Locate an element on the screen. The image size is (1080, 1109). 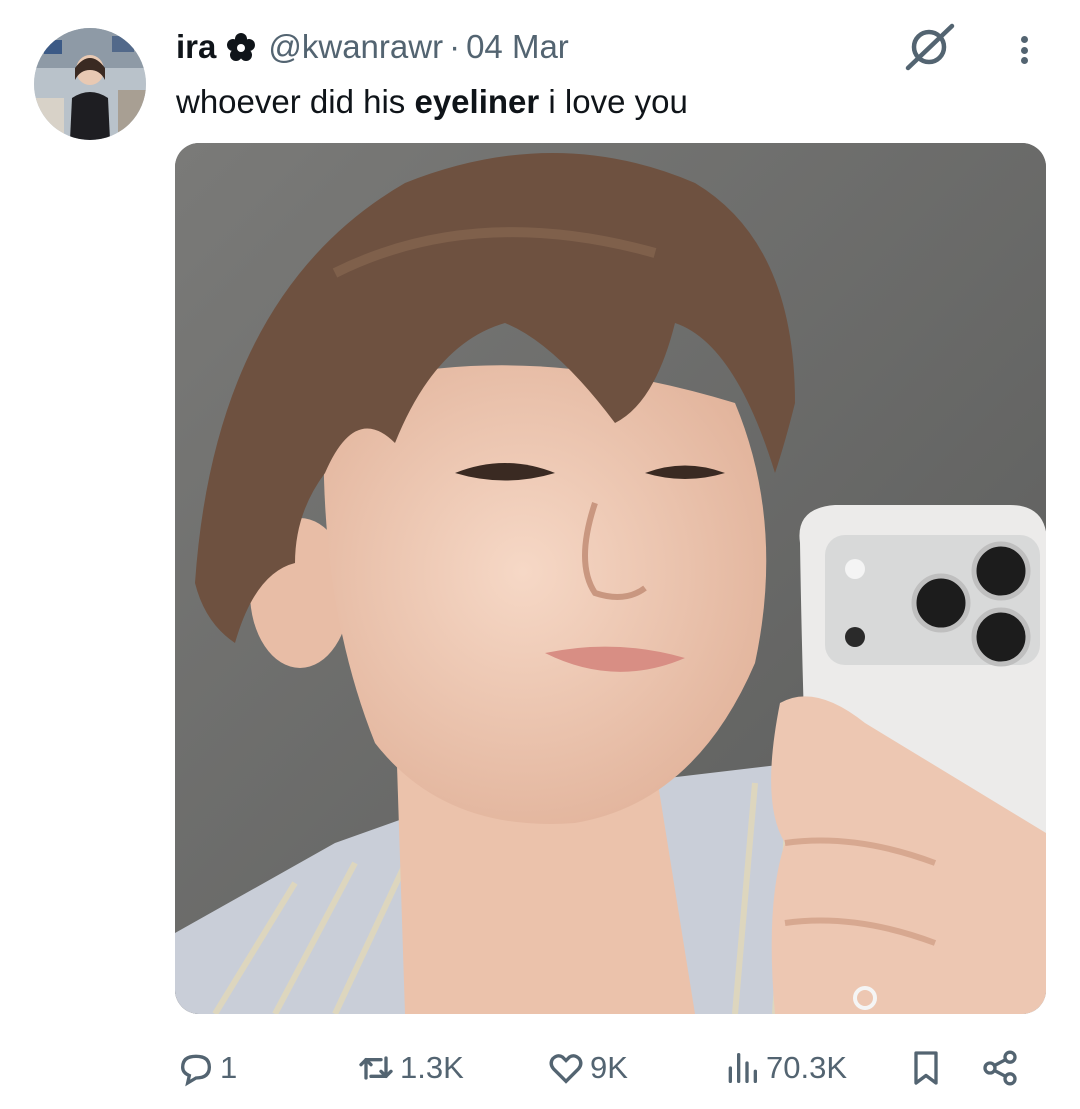
like-button: 9K is located at coordinates (587, 1068).